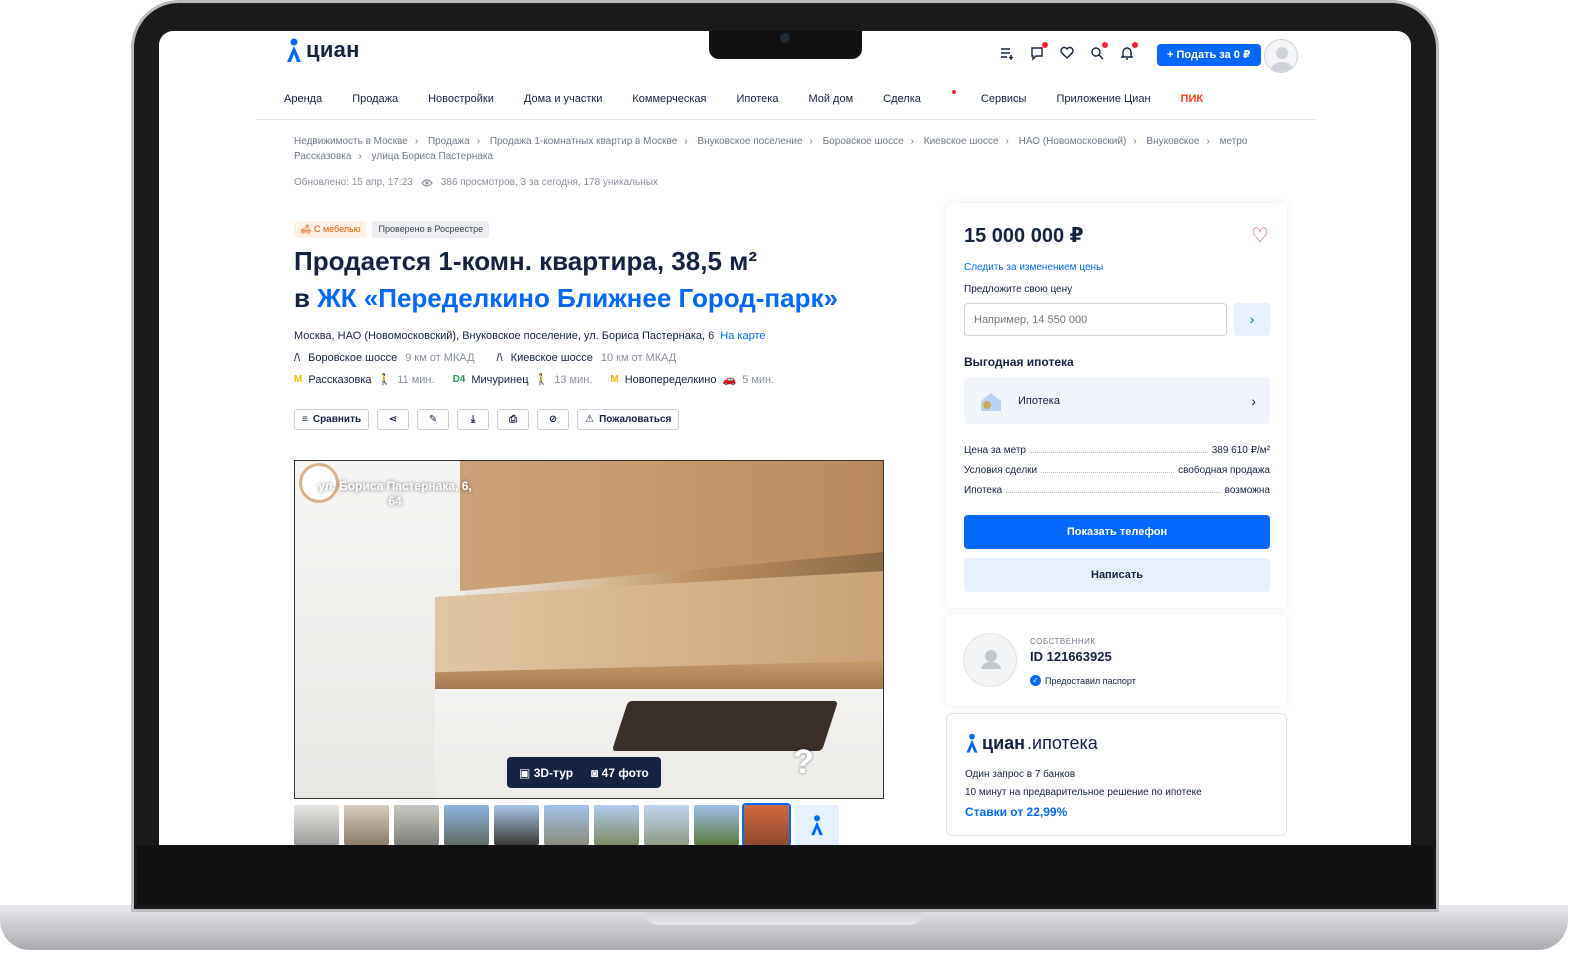 The width and height of the screenshot is (1589, 963). I want to click on d4-line-icon: D4, so click(459, 379).